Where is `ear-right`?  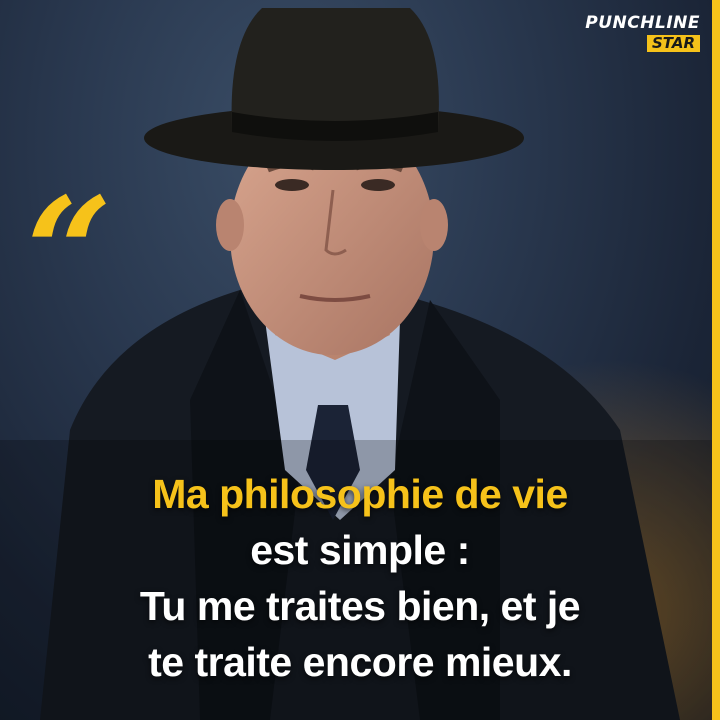 ear-right is located at coordinates (434, 225).